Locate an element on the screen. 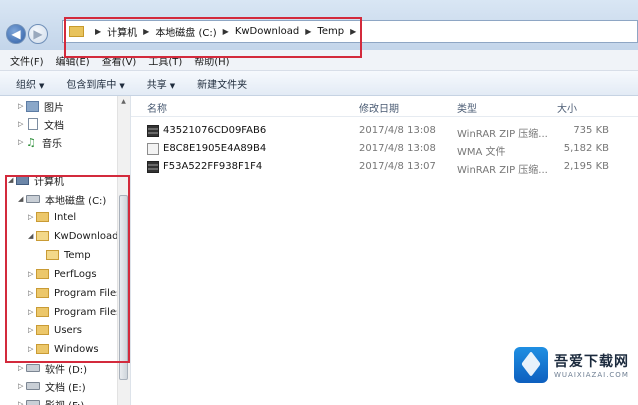 This screenshot has width=638, height=405. tree-item-drive-e: ▷ 文档 (E:) is located at coordinates (52, 386).